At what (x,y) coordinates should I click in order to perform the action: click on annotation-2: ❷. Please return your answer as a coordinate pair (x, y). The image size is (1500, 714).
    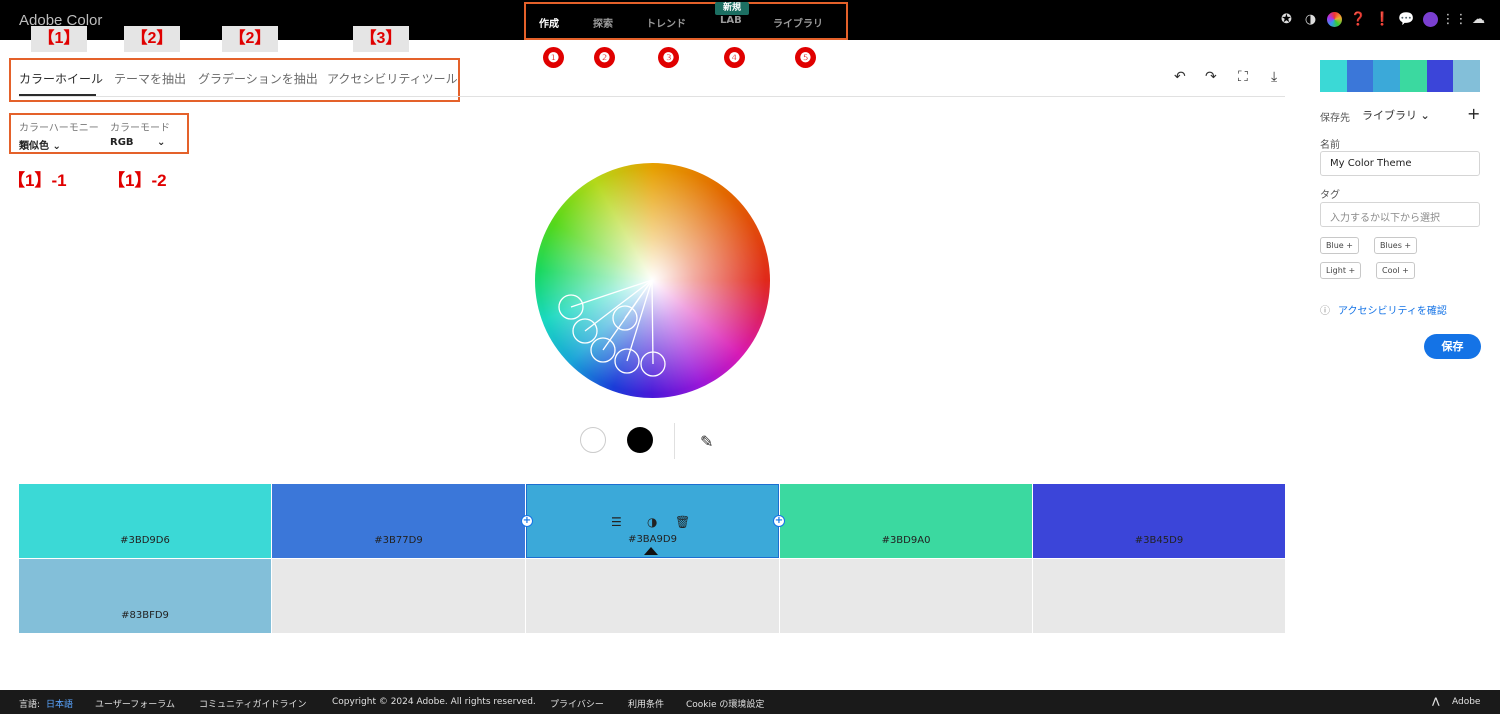
    Looking at the image, I should click on (604, 57).